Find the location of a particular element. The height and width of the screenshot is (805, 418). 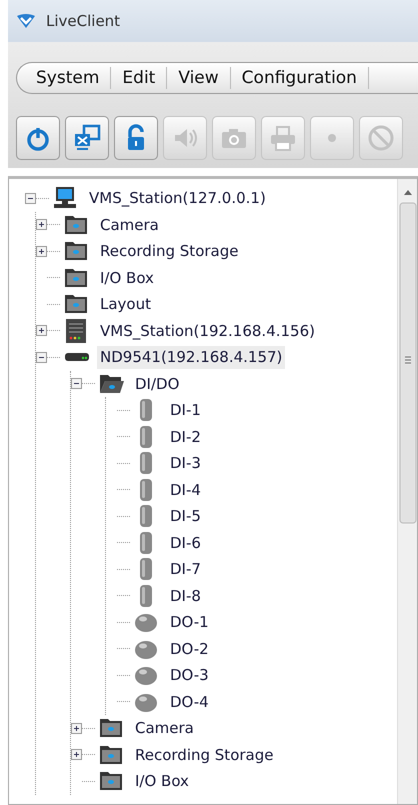

menu-item: Edit is located at coordinates (139, 78).